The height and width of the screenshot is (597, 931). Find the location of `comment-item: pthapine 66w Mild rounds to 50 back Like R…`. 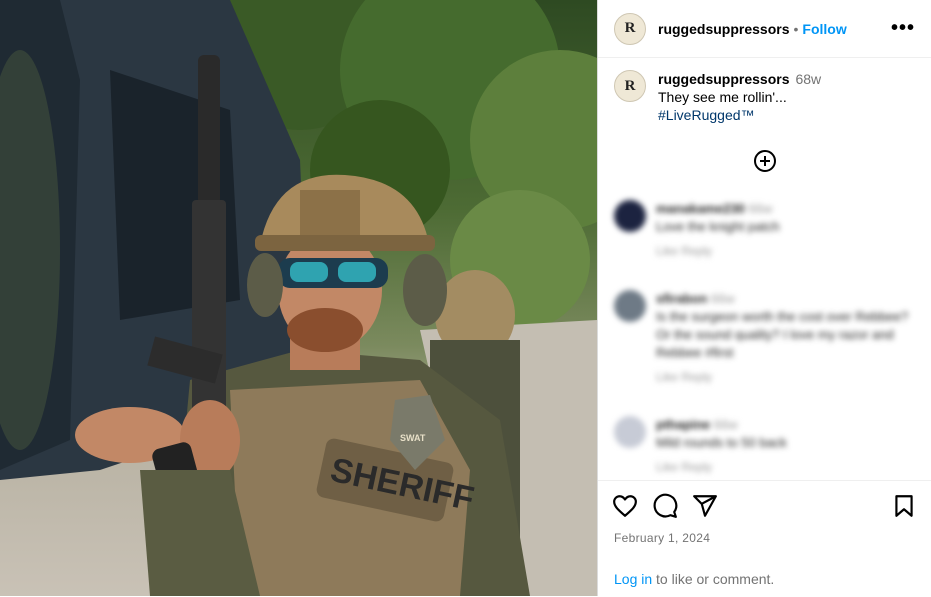

comment-item: pthapine 66w Mild rounds to 50 back Like R… is located at coordinates (764, 446).